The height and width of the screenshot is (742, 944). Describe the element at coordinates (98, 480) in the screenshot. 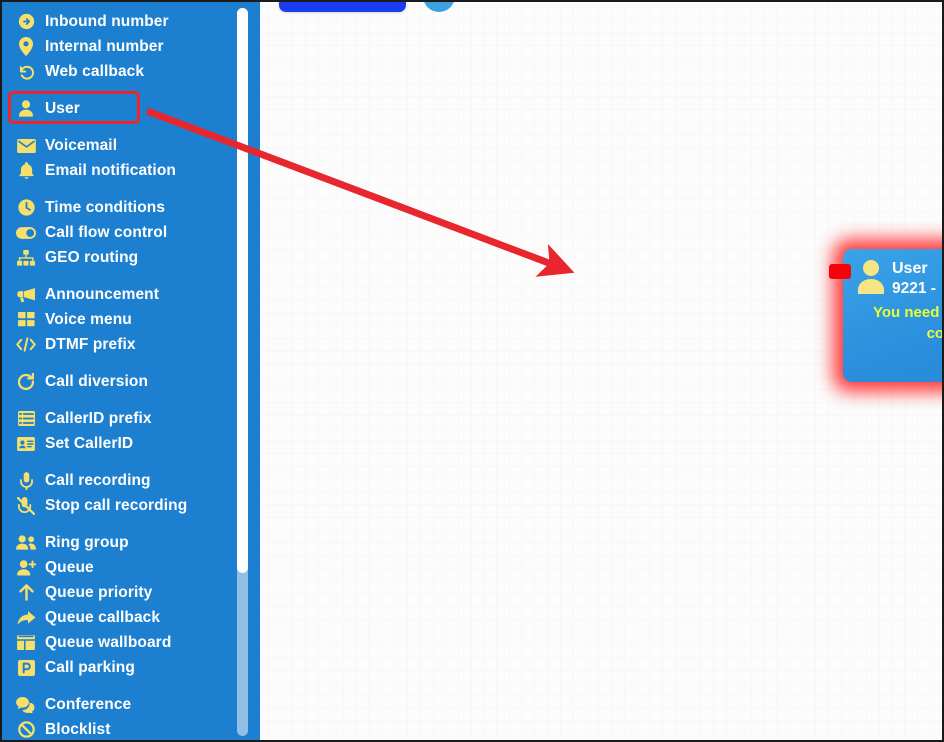

I see `sidebar-item-label: Call recording` at that location.